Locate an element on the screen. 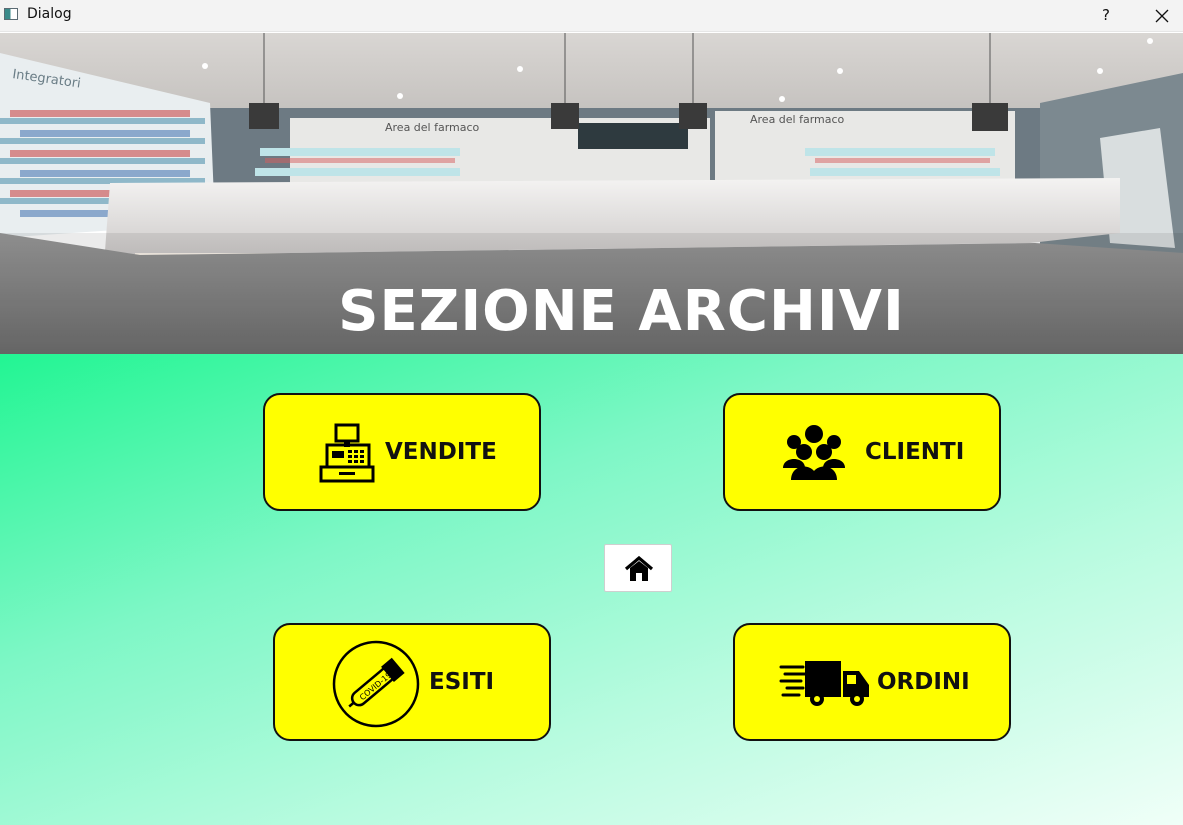 The height and width of the screenshot is (825, 1183). close-icon is located at coordinates (1162, 16).